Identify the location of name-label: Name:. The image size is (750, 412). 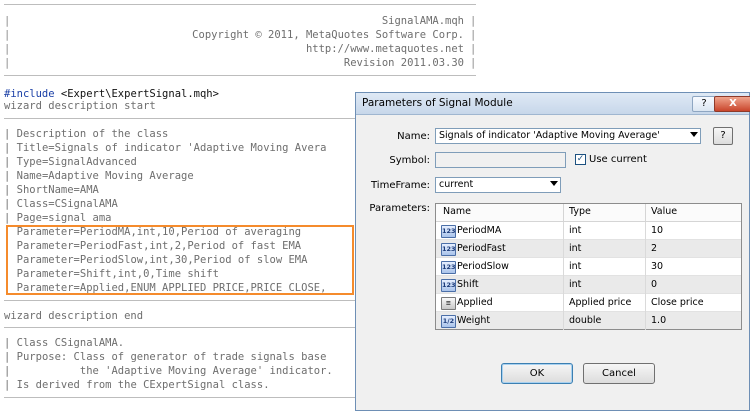
(413, 136).